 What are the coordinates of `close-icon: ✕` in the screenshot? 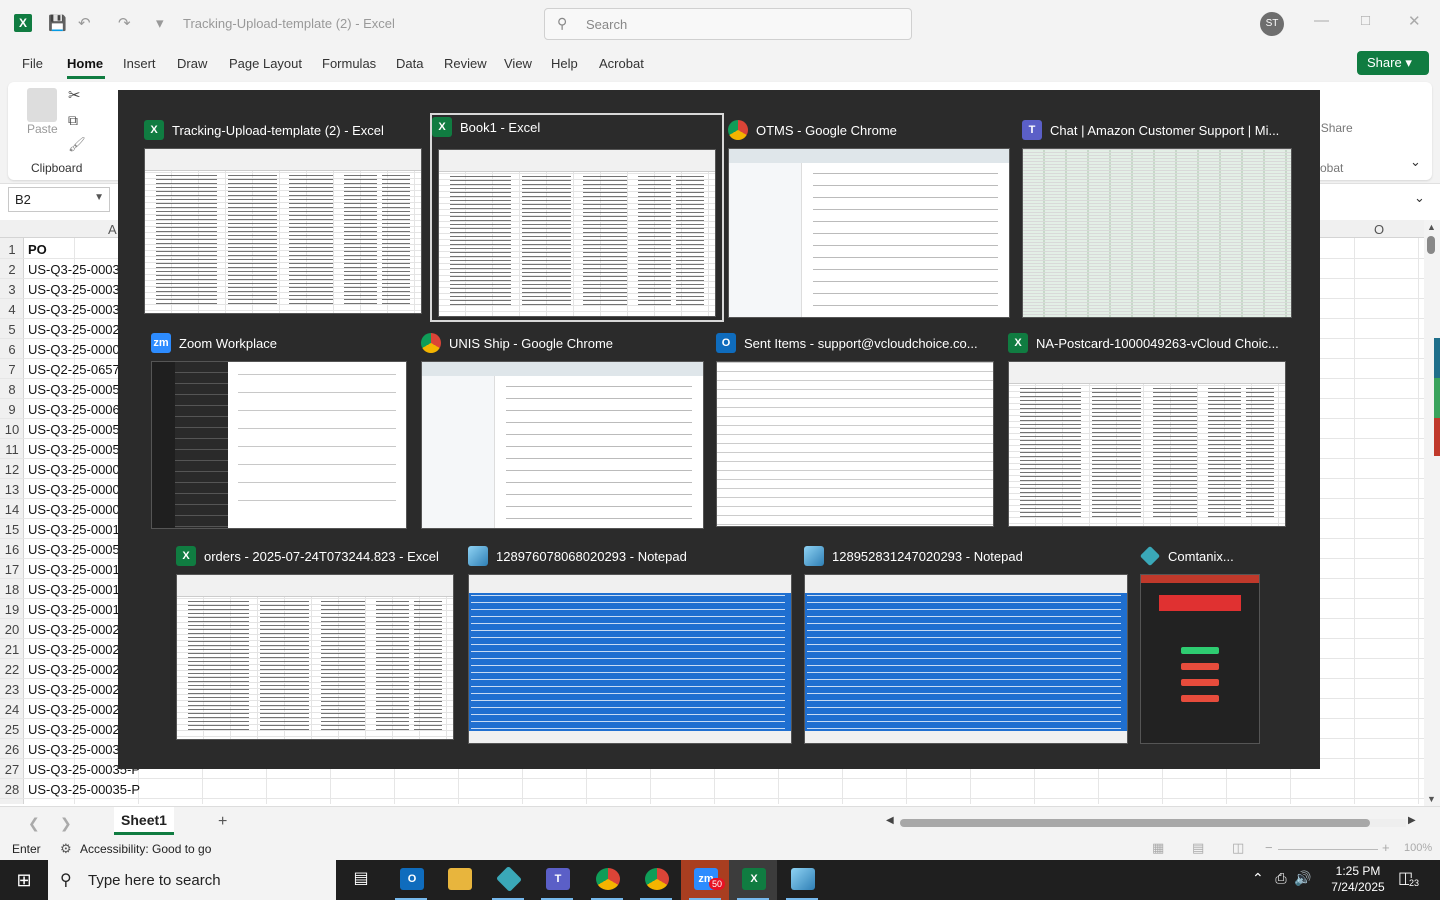 It's located at (1414, 21).